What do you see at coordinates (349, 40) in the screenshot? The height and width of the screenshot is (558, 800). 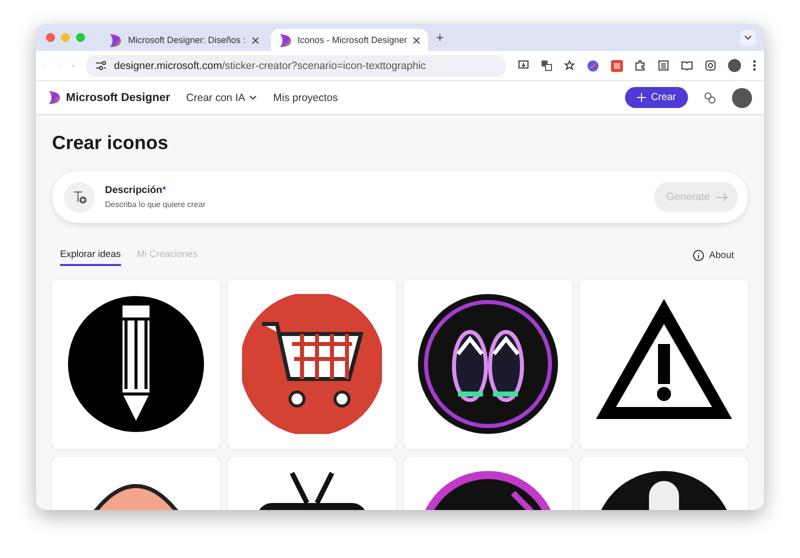 I see `browser-tab: Iconos - Microsoft Designer` at bounding box center [349, 40].